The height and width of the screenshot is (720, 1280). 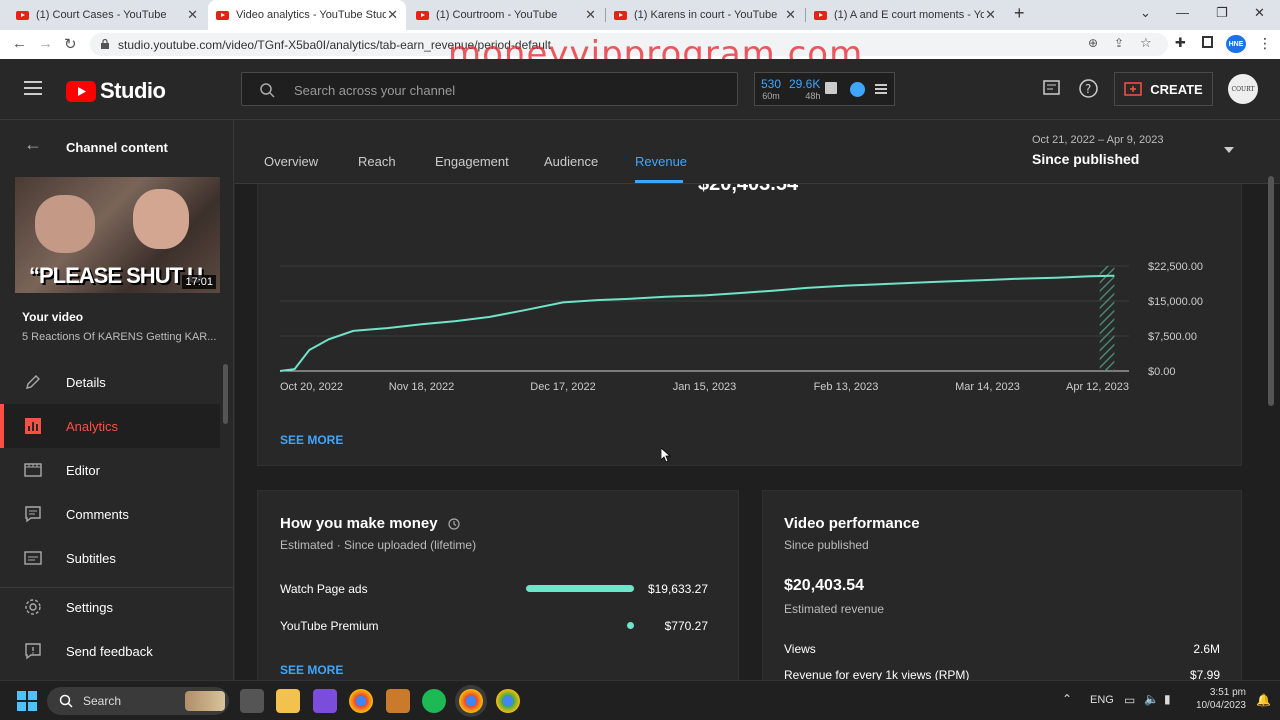 What do you see at coordinates (571, 161) in the screenshot?
I see `tab-audience: Audience` at bounding box center [571, 161].